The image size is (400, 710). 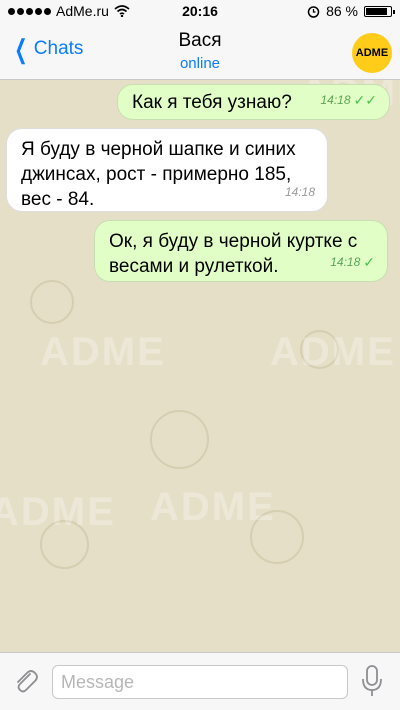 I want to click on message-meta: 14:18 ✓, so click(x=352, y=262).